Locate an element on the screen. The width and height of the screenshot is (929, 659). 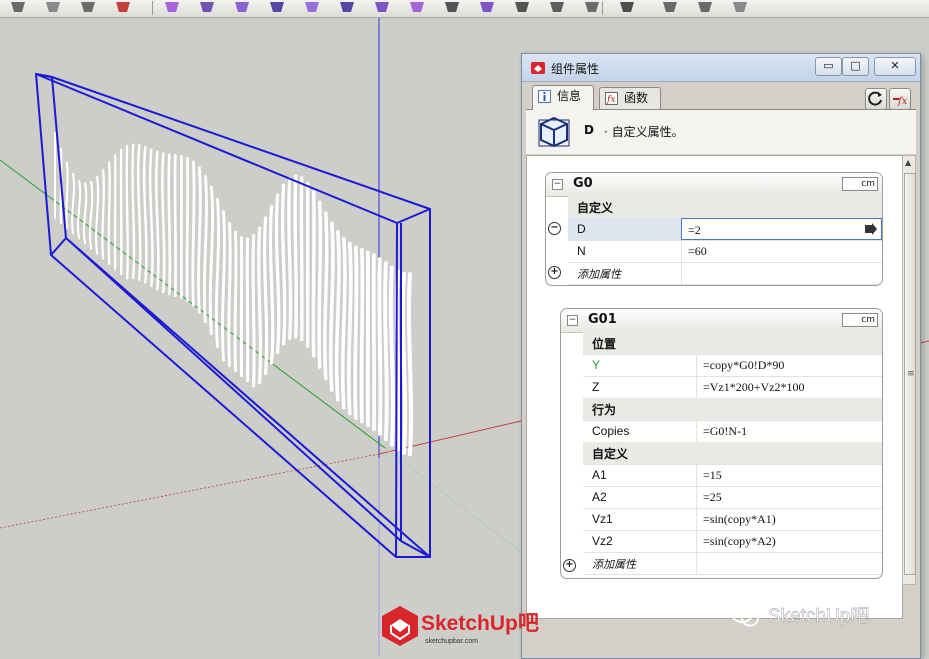
tab-info-label: 信息 is located at coordinates (569, 96).